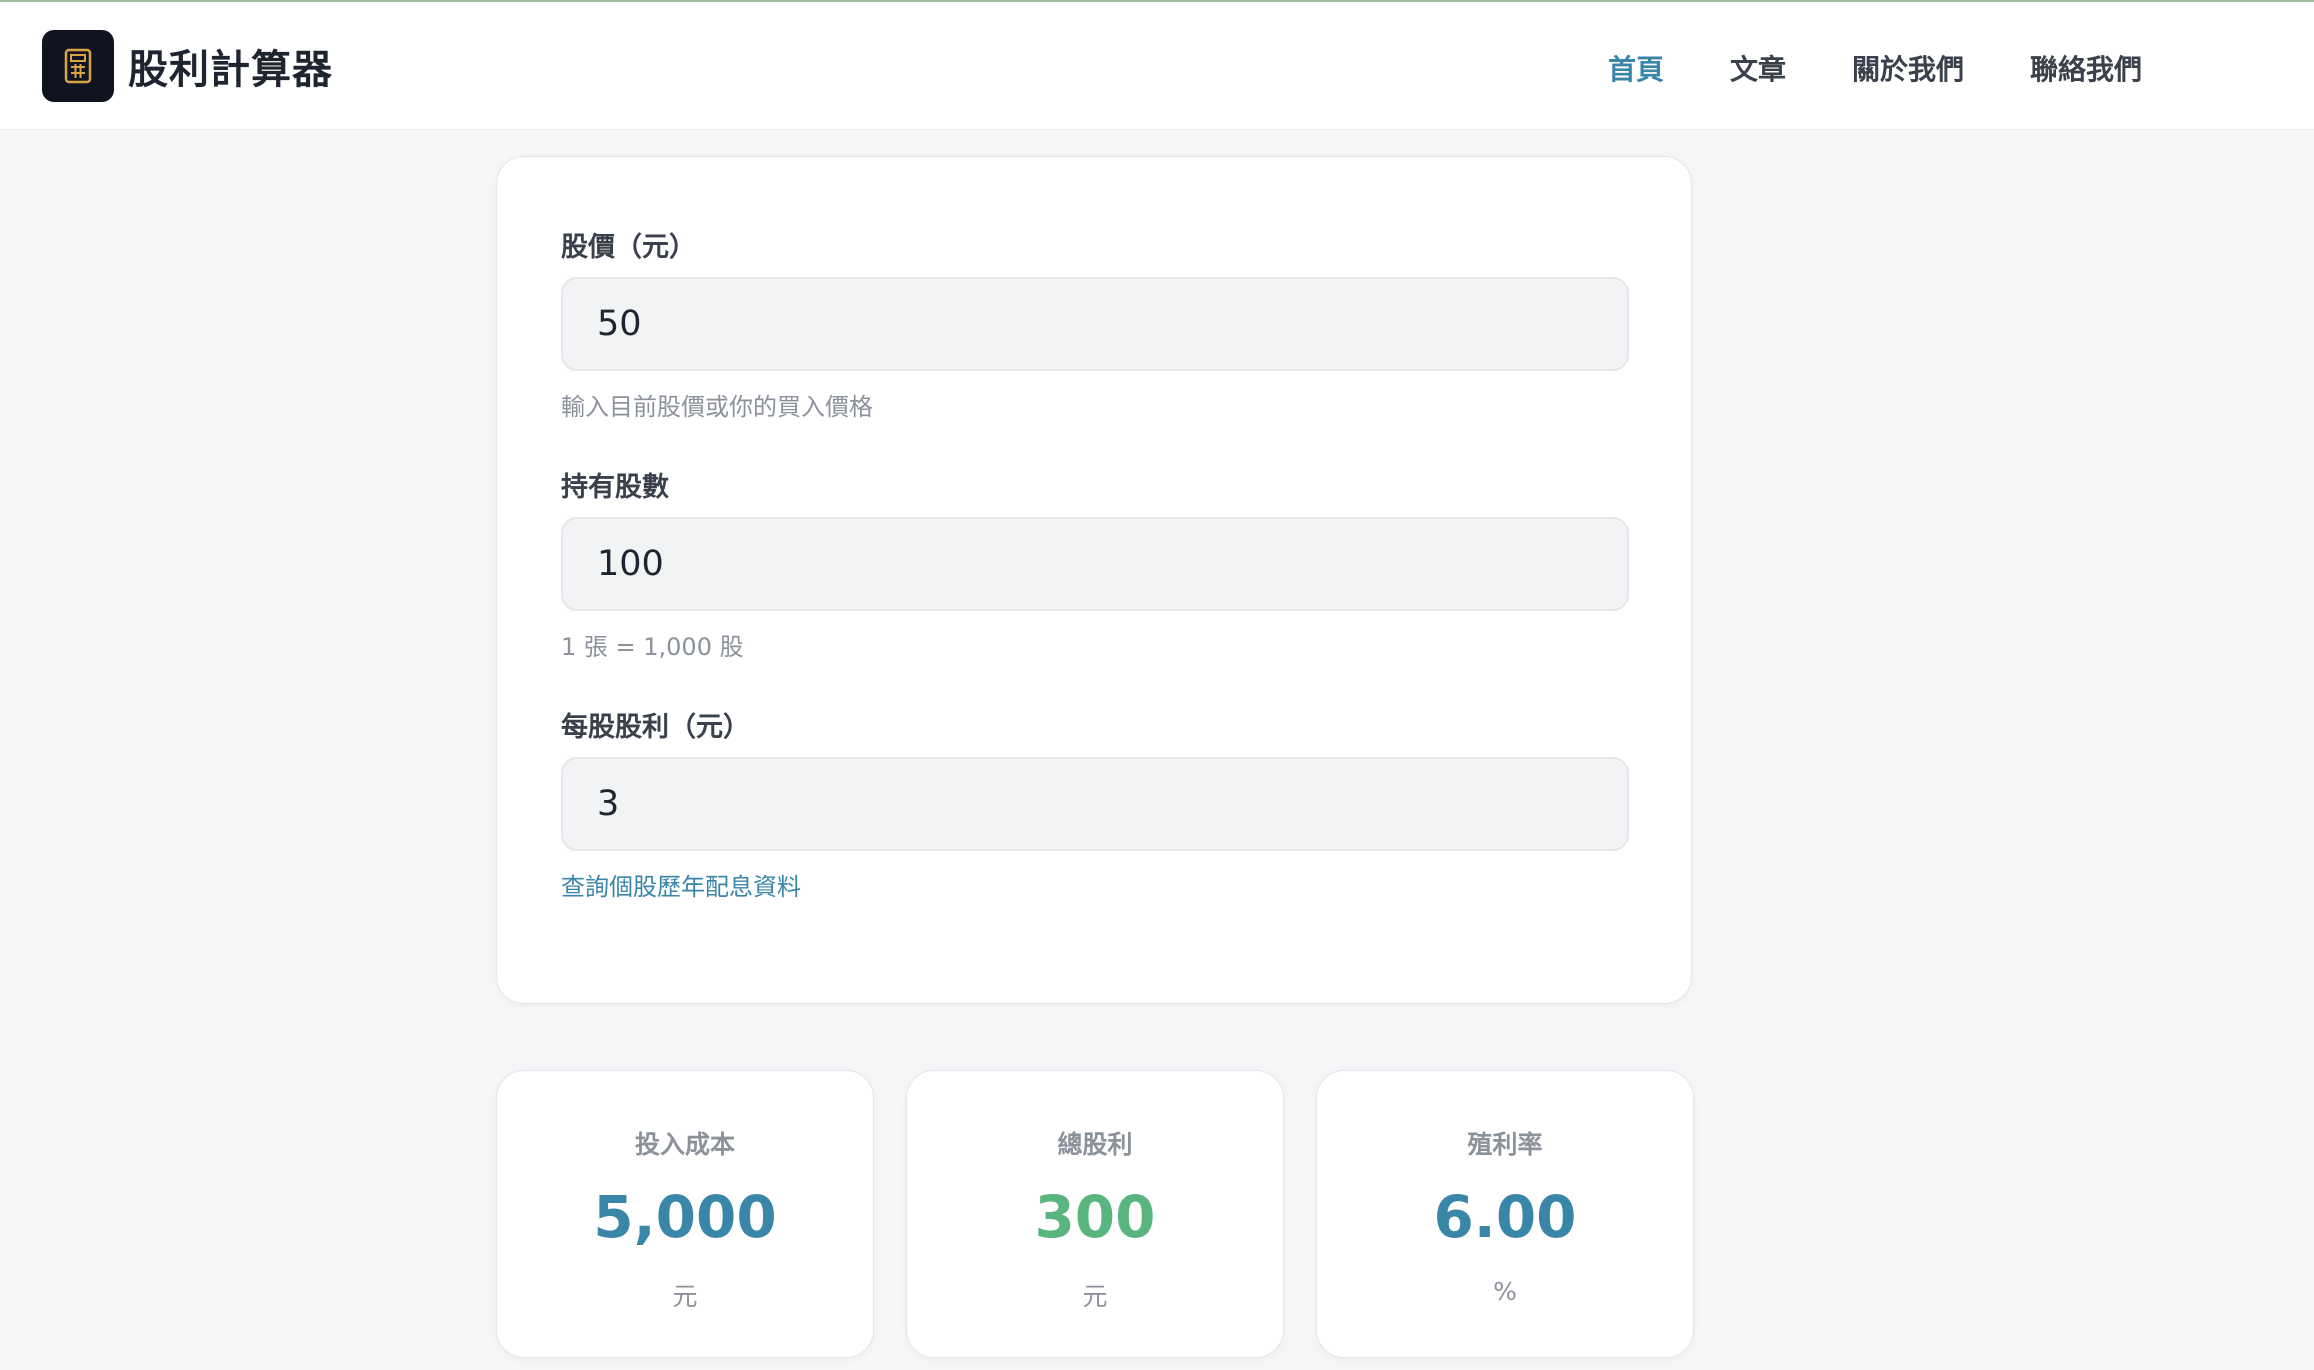 This screenshot has width=2314, height=1370. What do you see at coordinates (1505, 1144) in the screenshot?
I see `stat-label: 殖利率` at bounding box center [1505, 1144].